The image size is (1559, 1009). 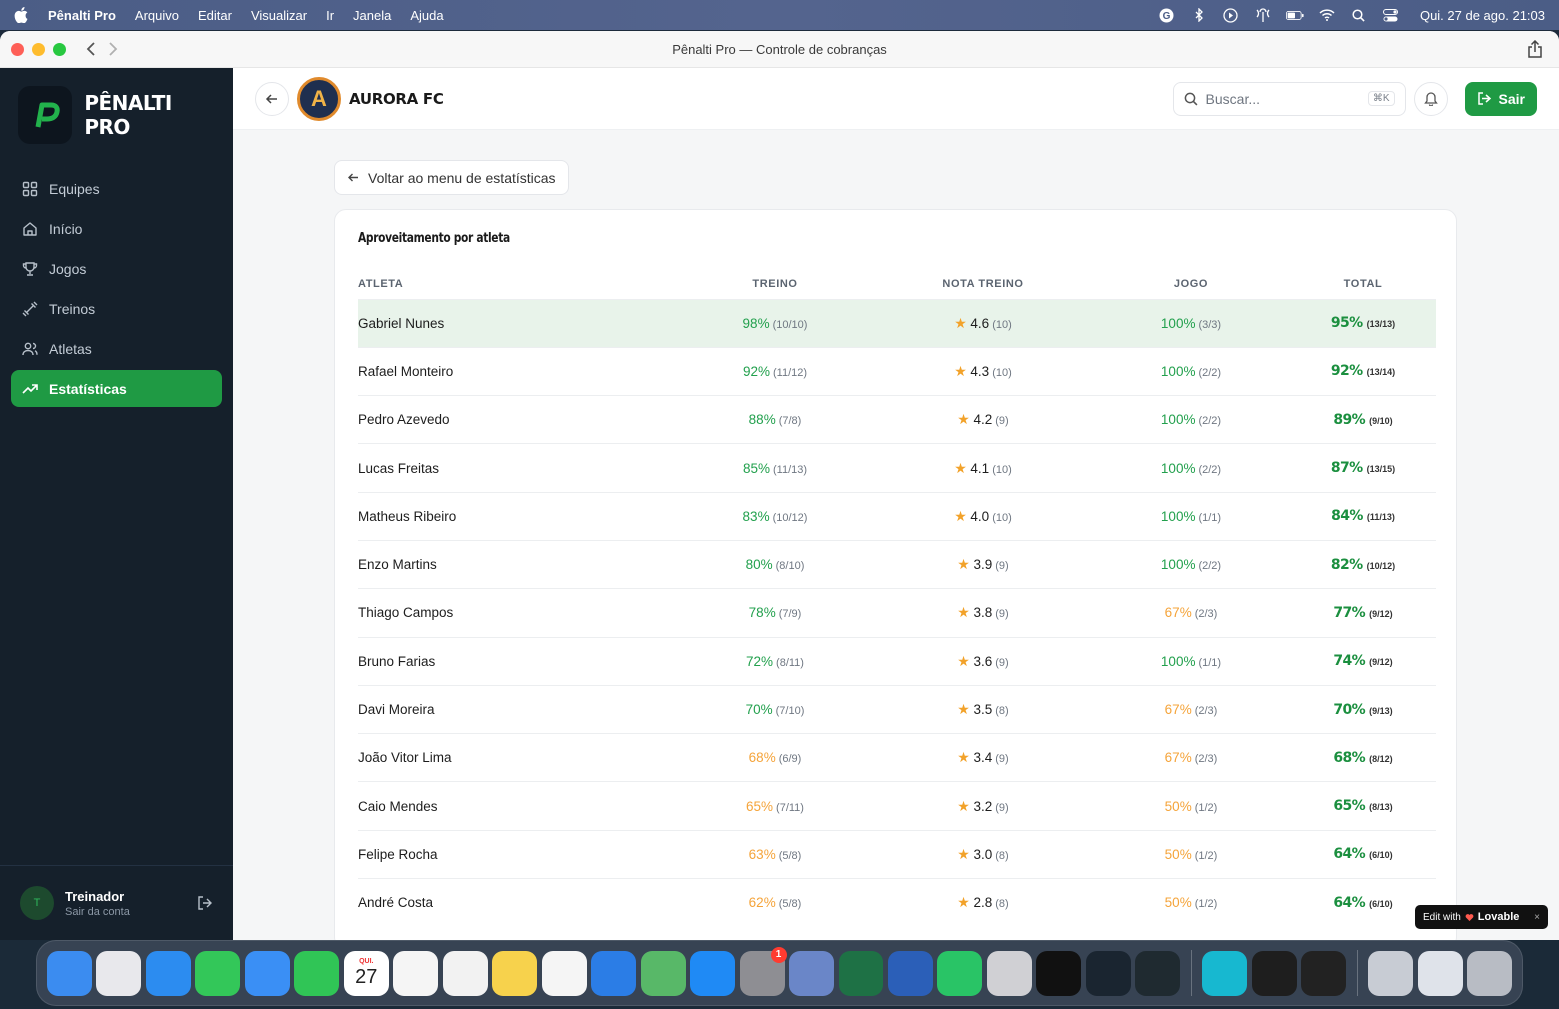 I want to click on menu-ir: Ir, so click(x=330, y=15).